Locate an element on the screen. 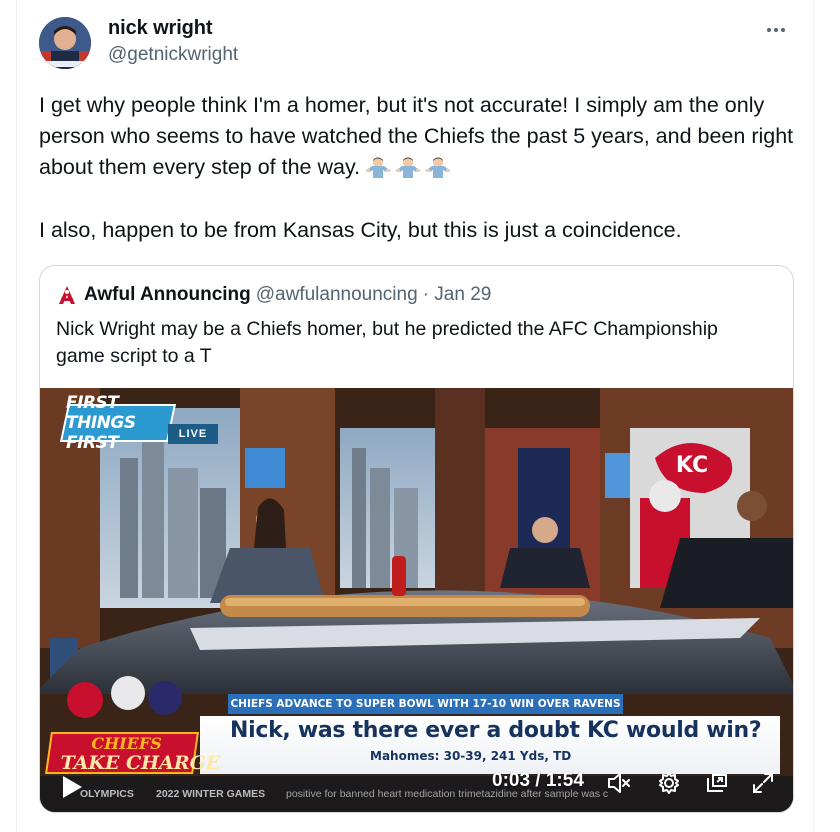 This screenshot has height=832, width=840. chiefs-take-charge-graphic: CHIEFS TAKE CHARGE is located at coordinates (132, 753).